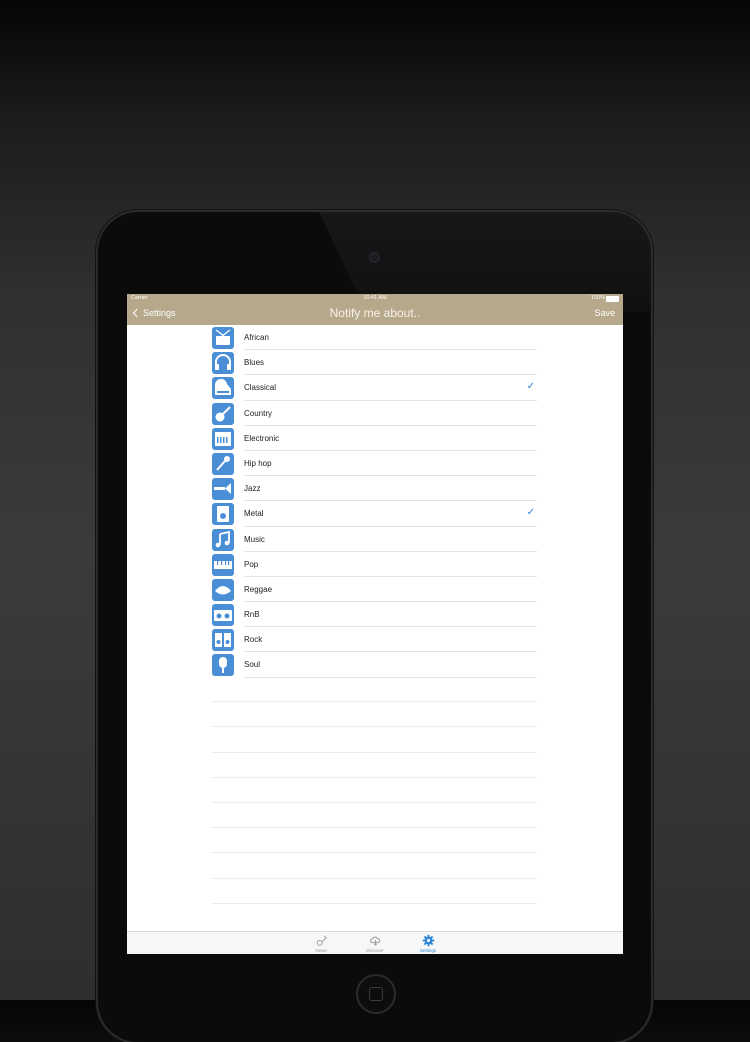  I want to click on hat-icon, so click(223, 589).